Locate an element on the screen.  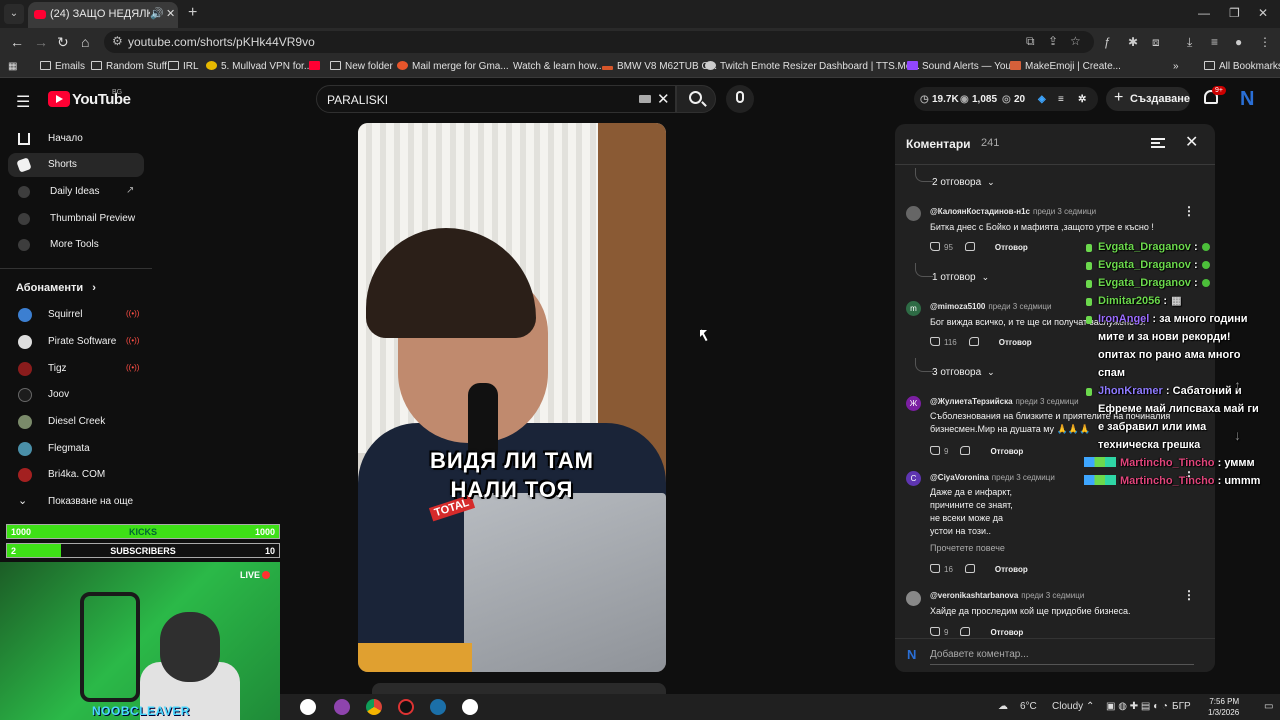
restore-icon: ❐ is located at coordinates (1234, 13).